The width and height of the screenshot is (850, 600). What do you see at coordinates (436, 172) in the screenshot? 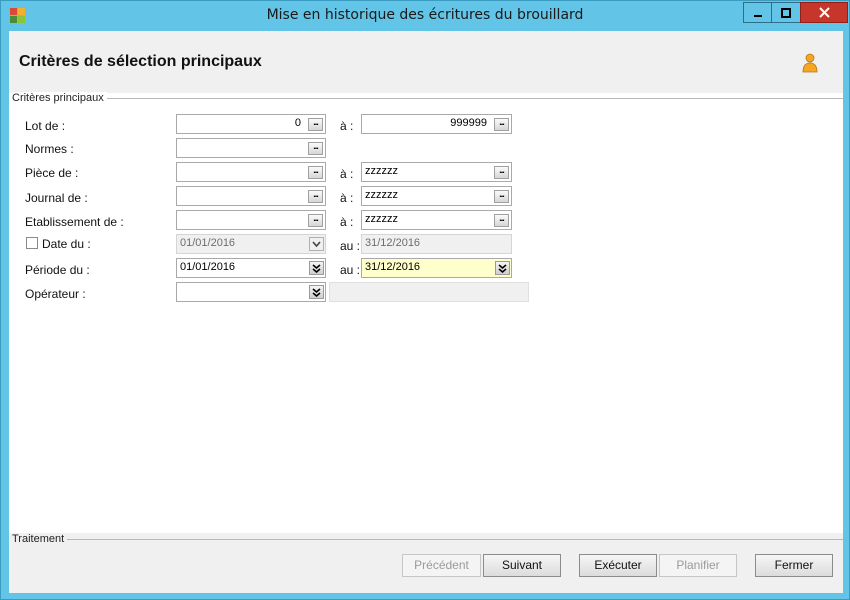
I see `piece-to-input: zzzzzz` at bounding box center [436, 172].